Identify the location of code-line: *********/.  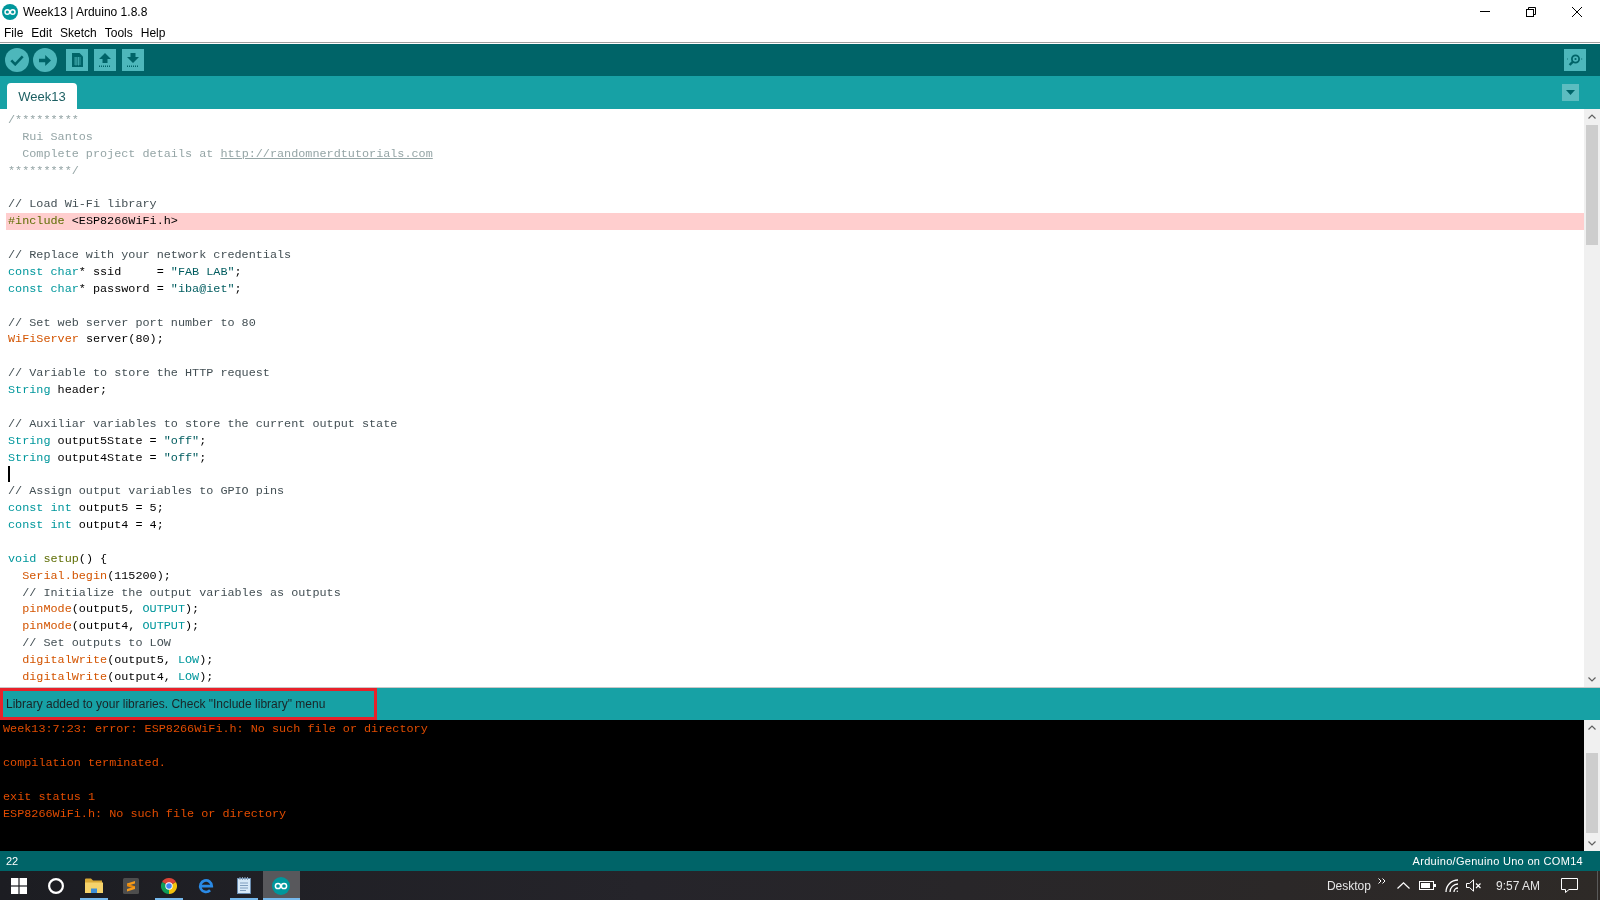
(43, 171).